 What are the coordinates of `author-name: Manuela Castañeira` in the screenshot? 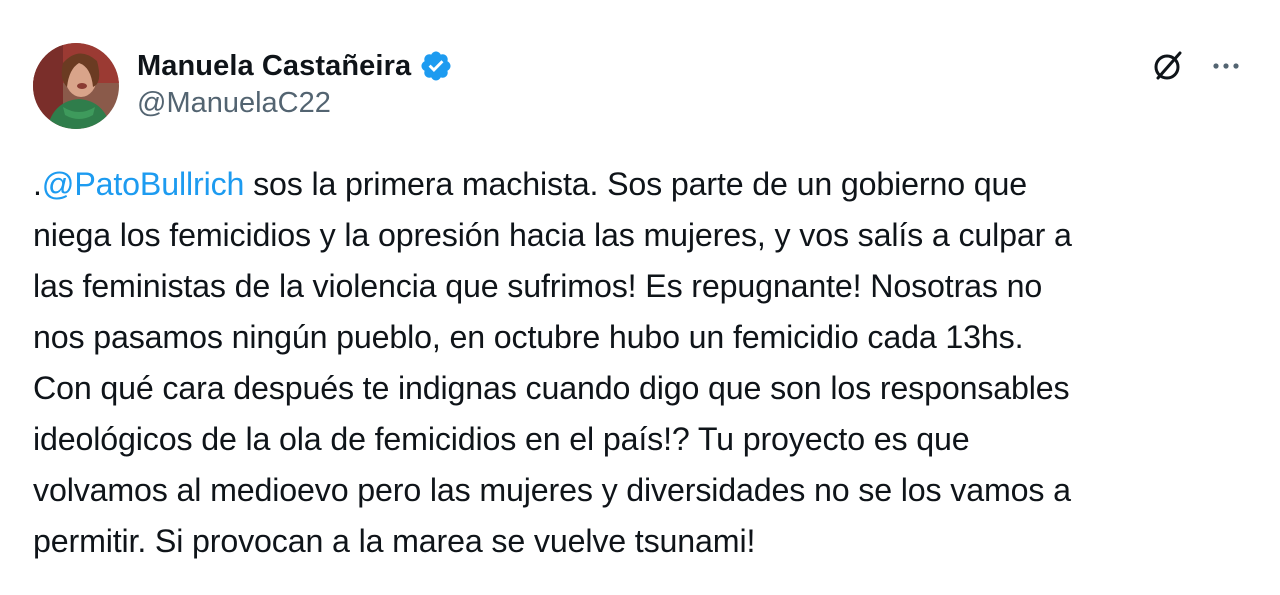 It's located at (274, 66).